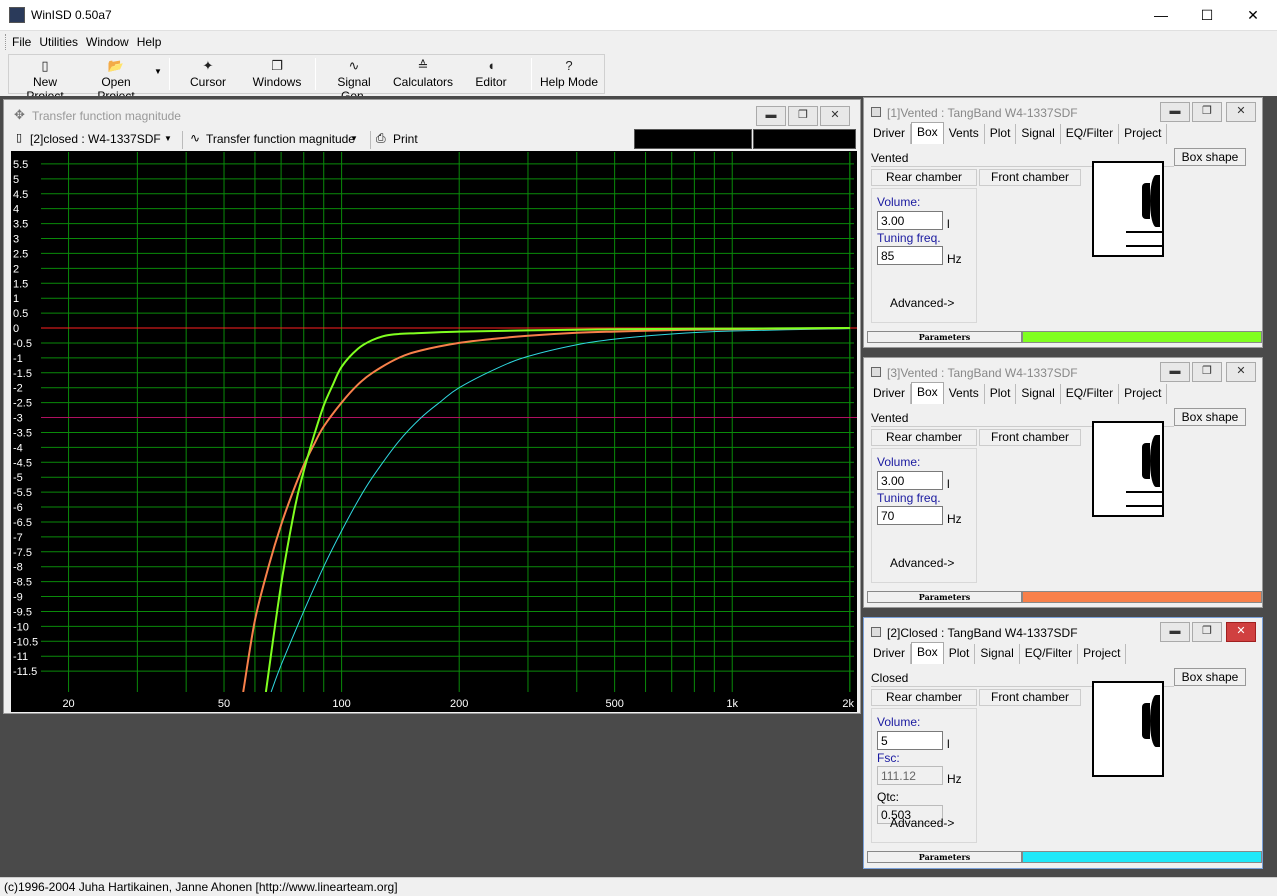  Describe the element at coordinates (910, 255) in the screenshot. I see `tuning-freq-input: 85` at that location.